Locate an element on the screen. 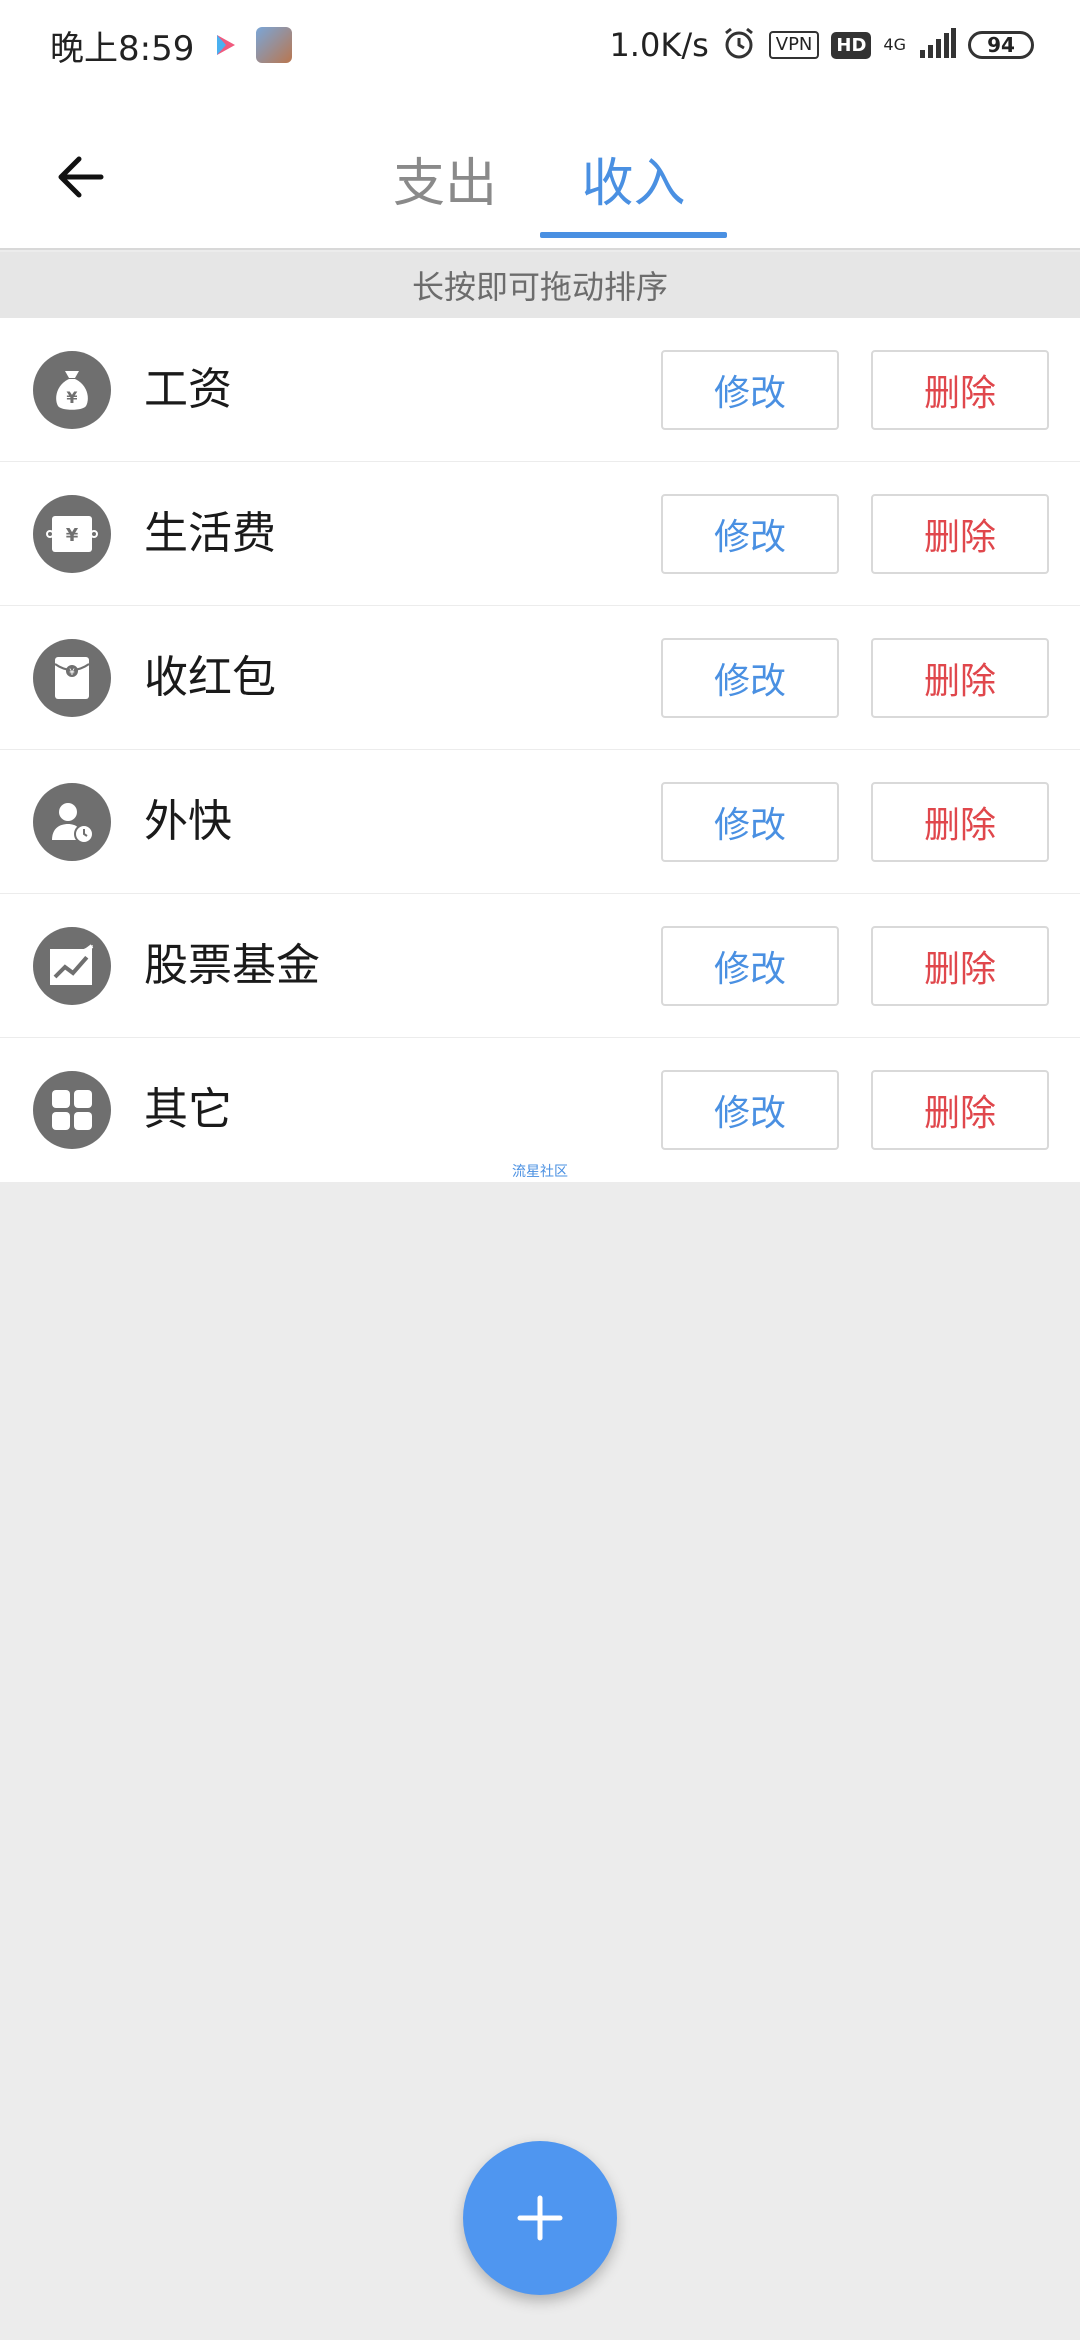 The height and width of the screenshot is (2340, 1080). alarm-icon is located at coordinates (739, 45).